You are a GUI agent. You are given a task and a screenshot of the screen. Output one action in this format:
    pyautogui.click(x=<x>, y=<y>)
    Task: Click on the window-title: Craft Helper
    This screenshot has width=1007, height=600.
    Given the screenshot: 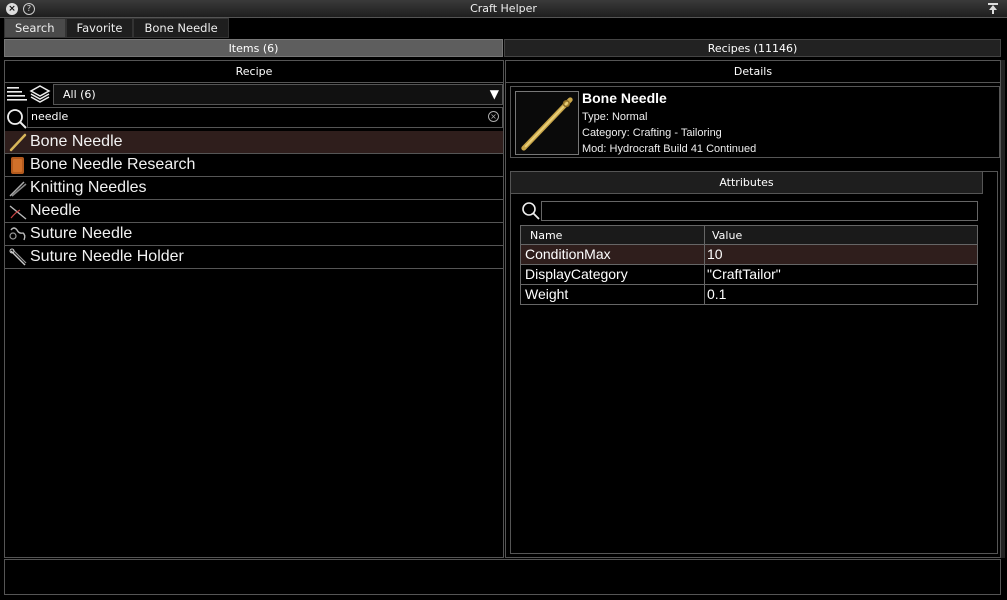 What is the action you would take?
    pyautogui.click(x=503, y=8)
    